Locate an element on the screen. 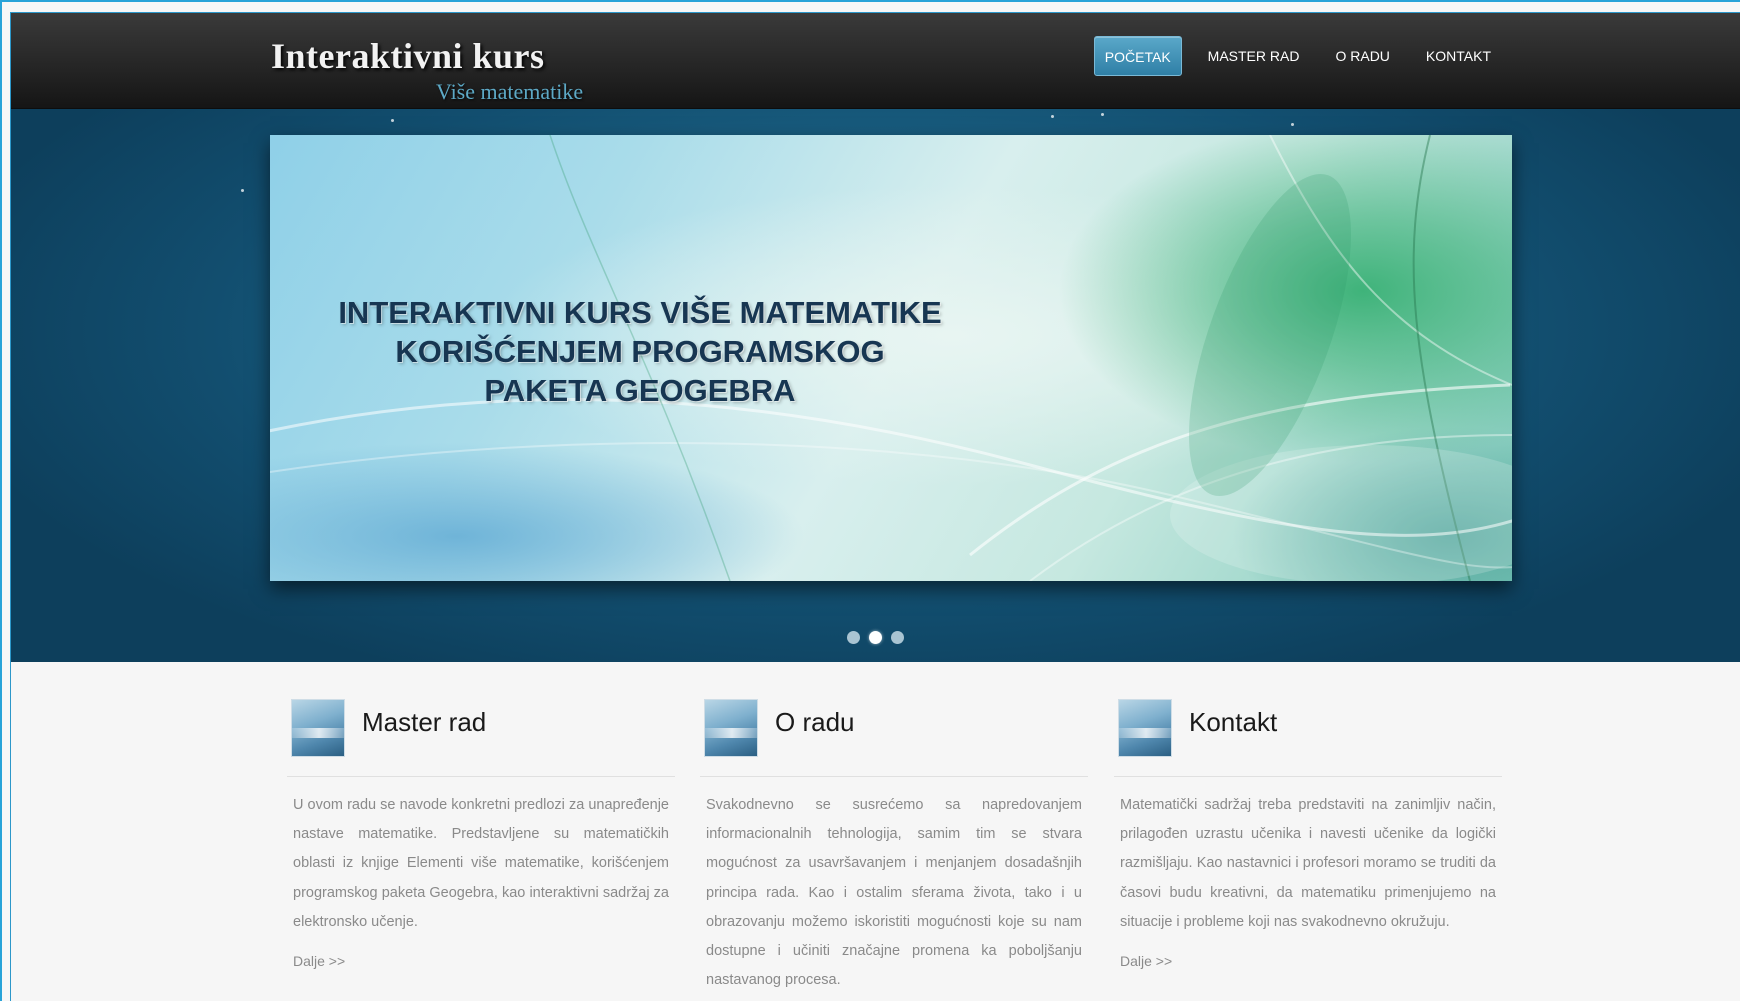 The image size is (1740, 1001). nav-item-master-rad: MASTER RAD is located at coordinates (1254, 56).